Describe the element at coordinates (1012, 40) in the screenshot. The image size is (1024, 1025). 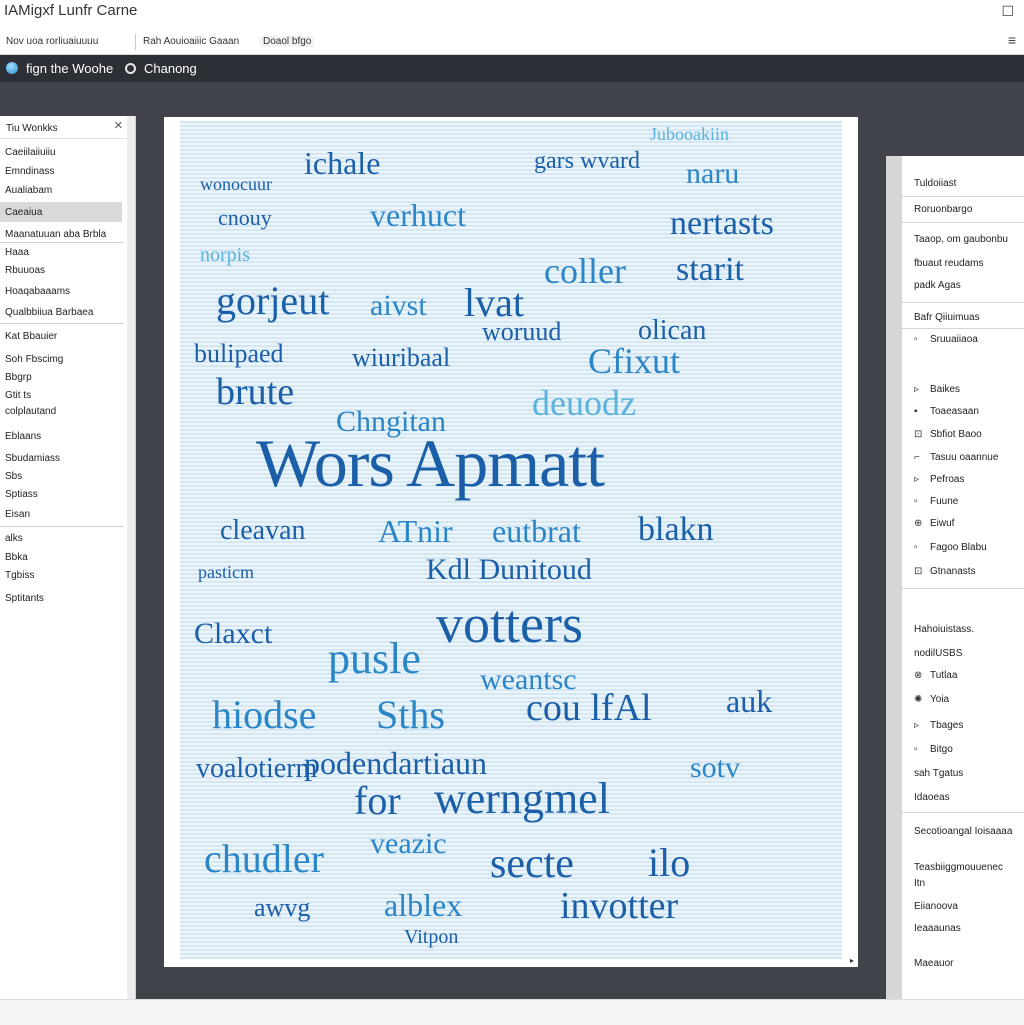
I see `menu-icon: ≡` at that location.